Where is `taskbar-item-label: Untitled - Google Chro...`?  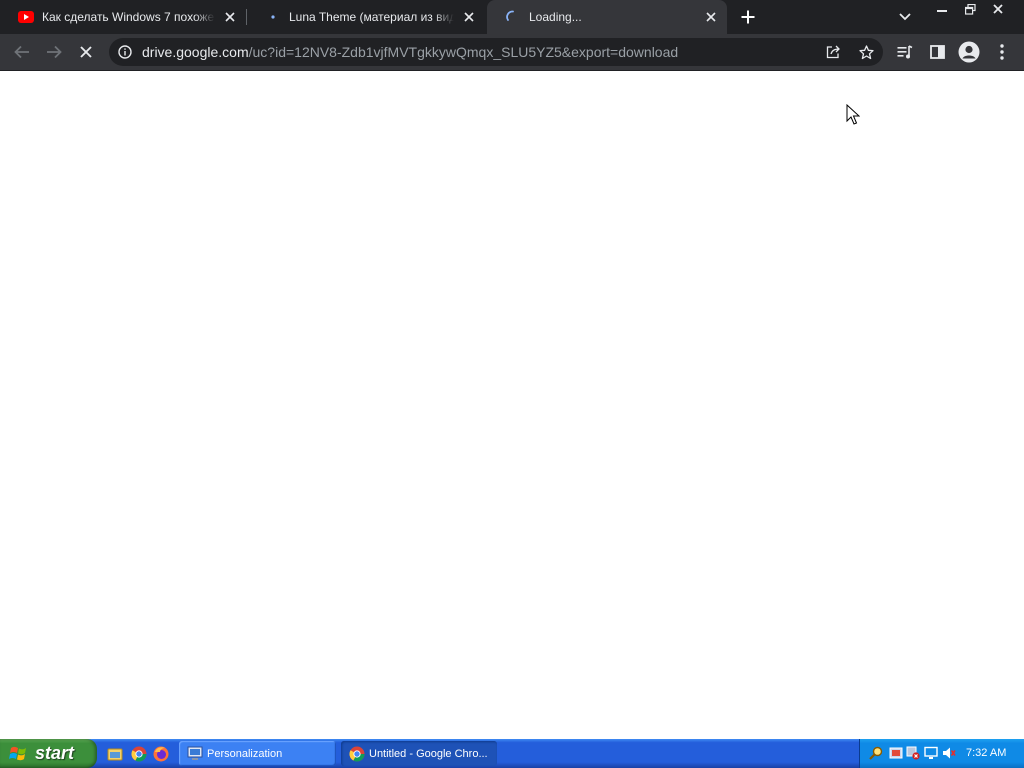 taskbar-item-label: Untitled - Google Chro... is located at coordinates (428, 753).